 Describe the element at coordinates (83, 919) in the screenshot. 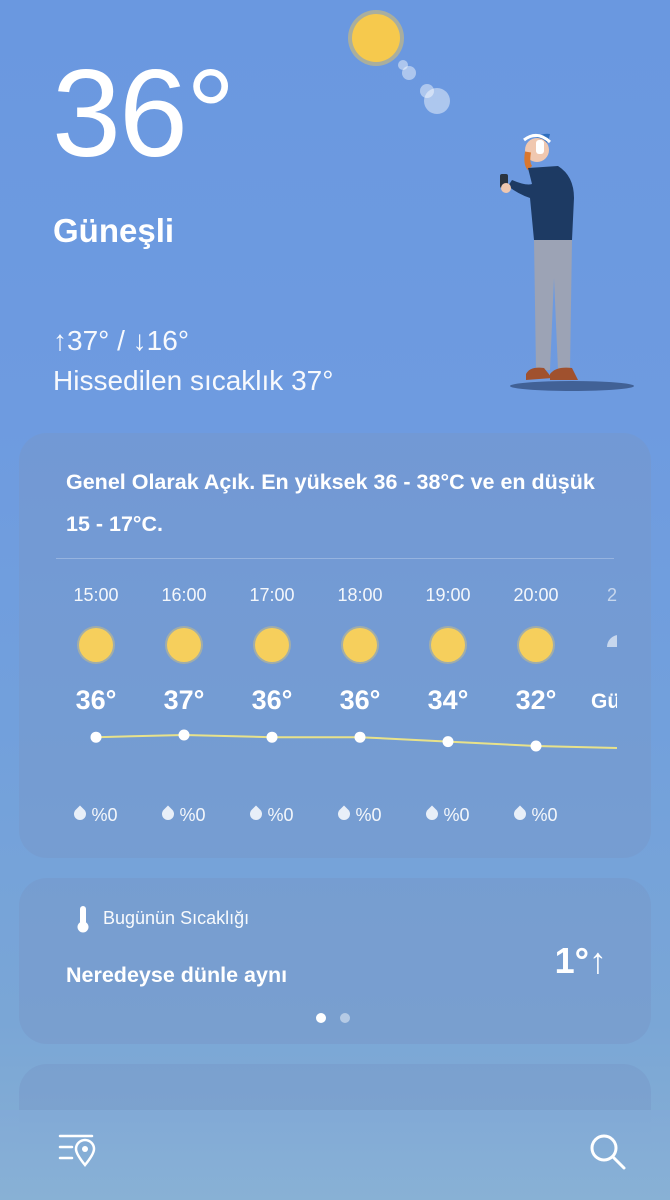

I see `thermometer-icon` at that location.